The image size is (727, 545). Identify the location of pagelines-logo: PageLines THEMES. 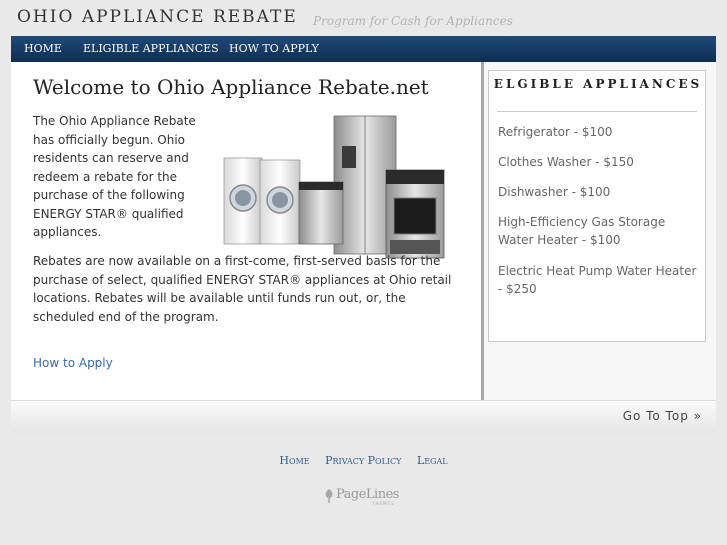
(362, 497).